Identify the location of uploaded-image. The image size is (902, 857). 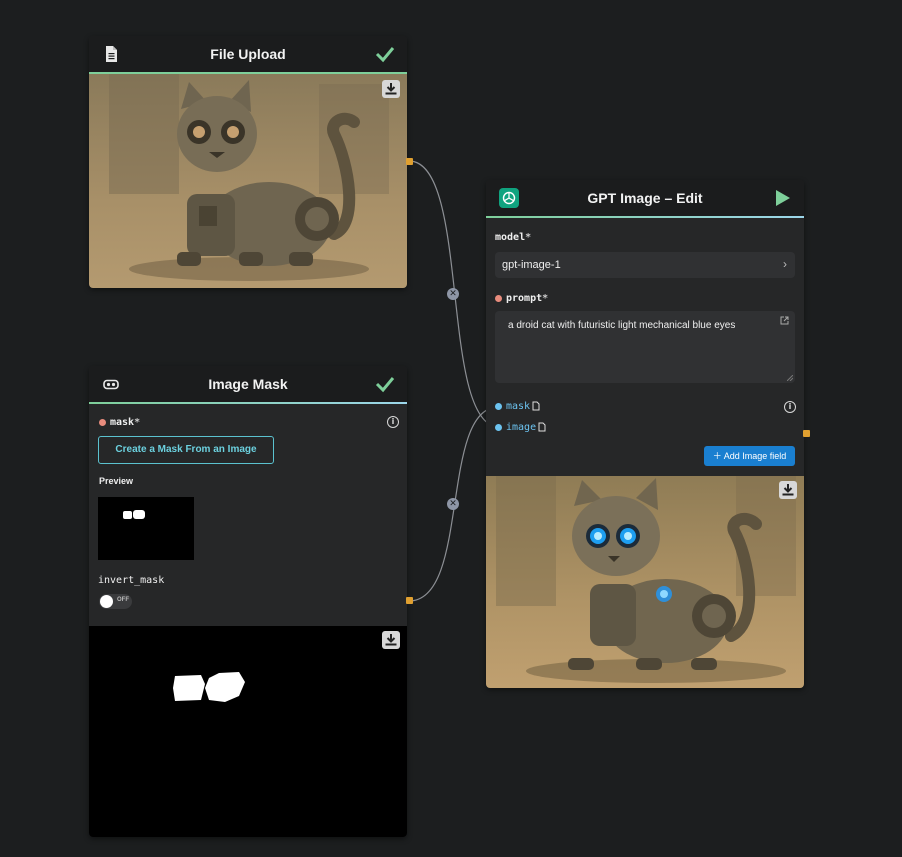
(248, 181).